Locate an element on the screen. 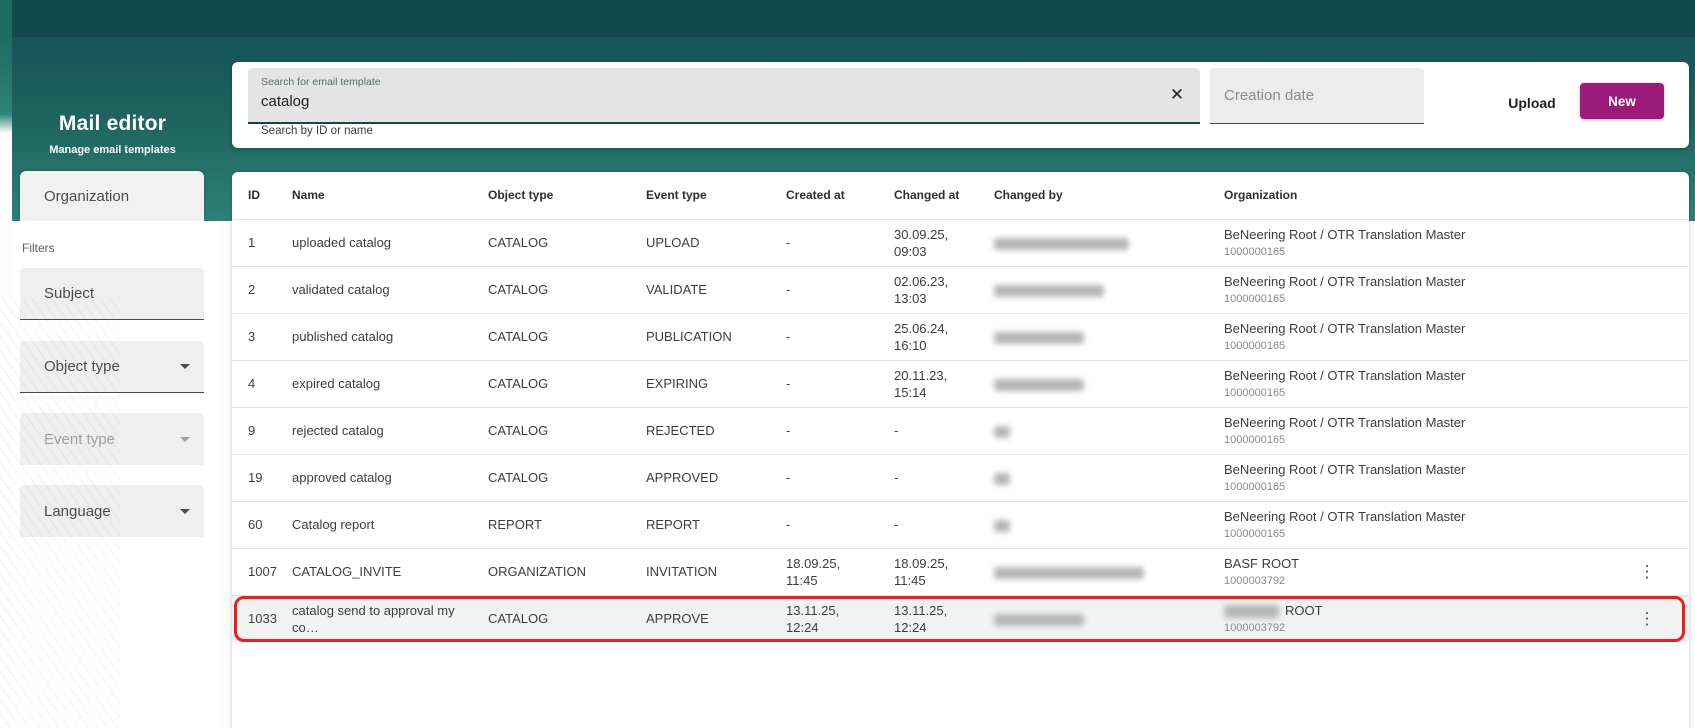  language-filter-label: Language is located at coordinates (77, 511).